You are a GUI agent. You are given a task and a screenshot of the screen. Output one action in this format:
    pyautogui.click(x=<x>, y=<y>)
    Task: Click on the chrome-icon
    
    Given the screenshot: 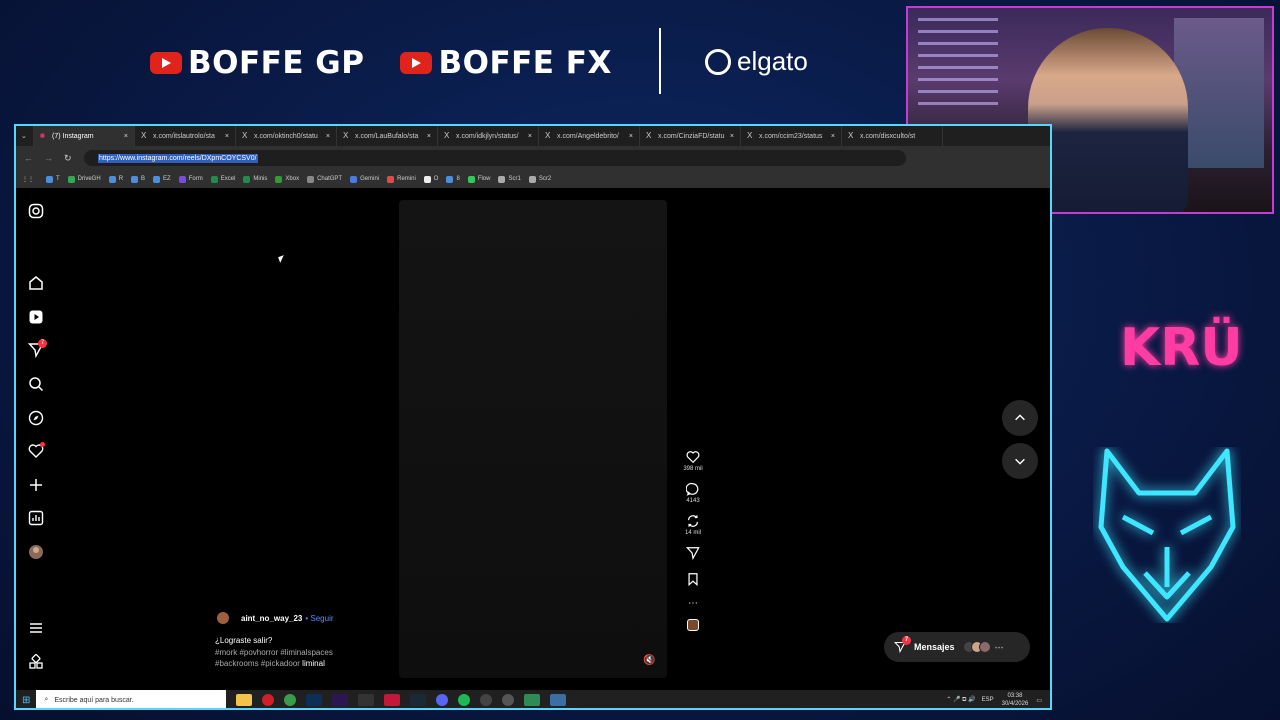 What is the action you would take?
    pyautogui.click(x=290, y=700)
    